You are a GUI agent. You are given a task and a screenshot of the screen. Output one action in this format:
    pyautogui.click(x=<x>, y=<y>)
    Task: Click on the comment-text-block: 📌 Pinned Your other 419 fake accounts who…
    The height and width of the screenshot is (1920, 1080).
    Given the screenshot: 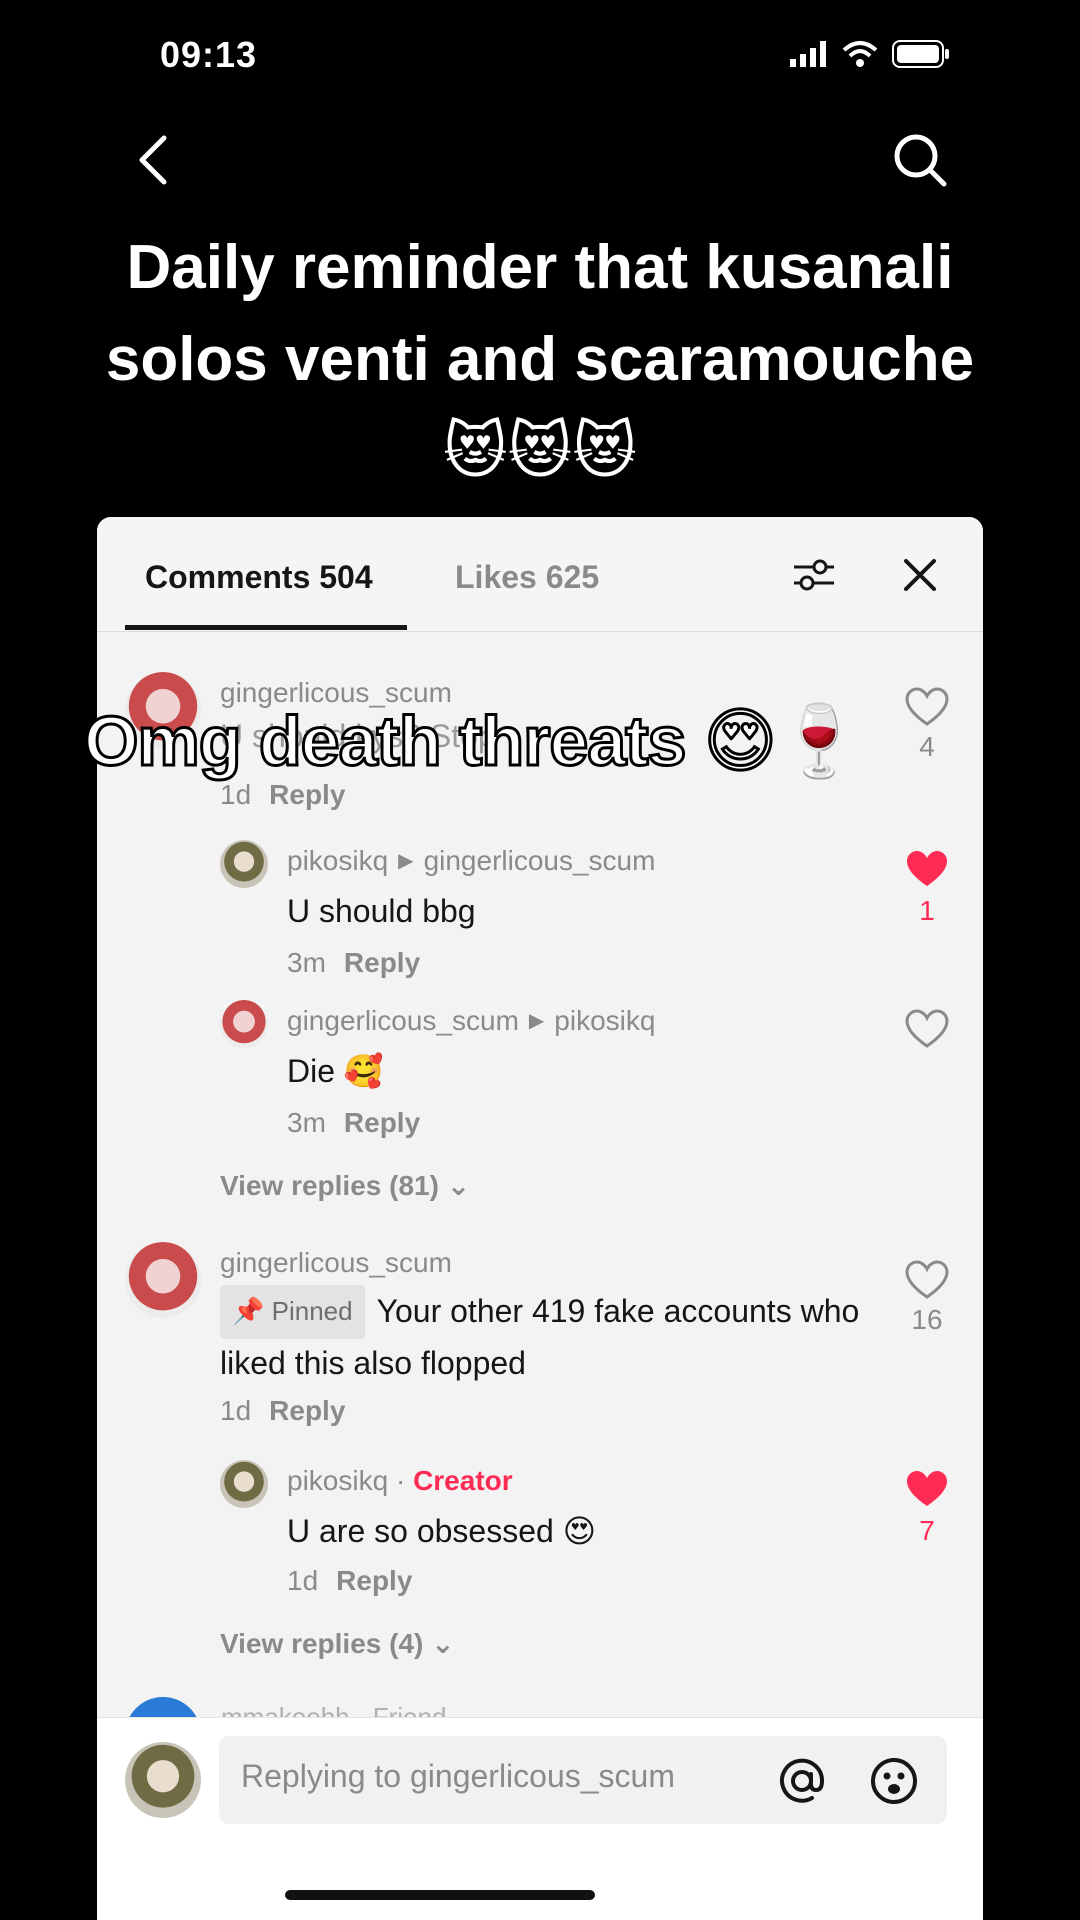 What is the action you would take?
    pyautogui.click(x=540, y=1336)
    